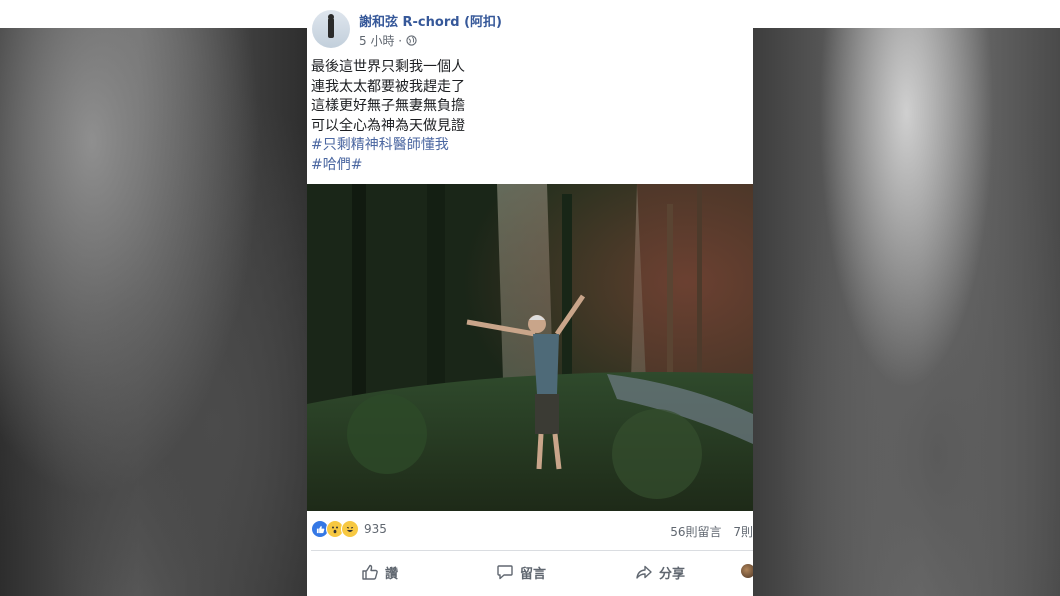  What do you see at coordinates (411, 40) in the screenshot?
I see `globe-icon` at bounding box center [411, 40].